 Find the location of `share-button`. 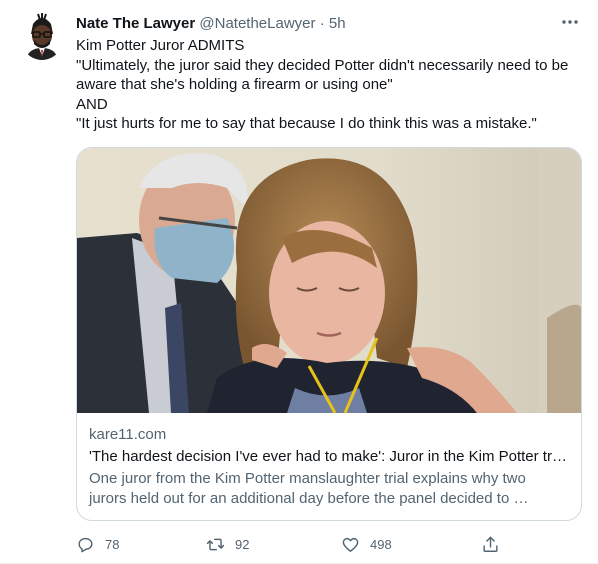

share-button is located at coordinates (490, 544).